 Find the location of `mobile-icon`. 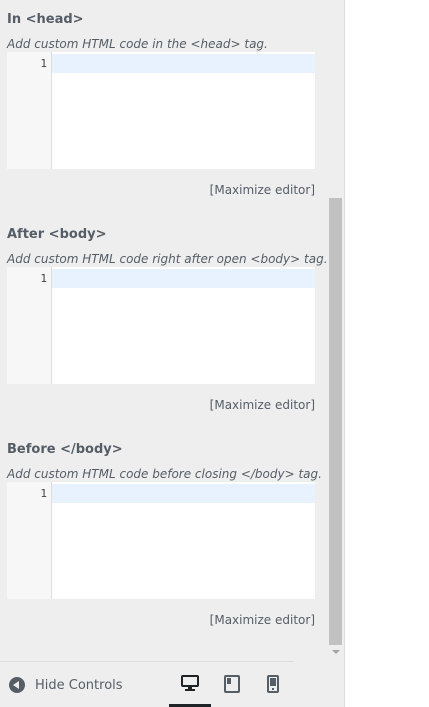

mobile-icon is located at coordinates (273, 684).